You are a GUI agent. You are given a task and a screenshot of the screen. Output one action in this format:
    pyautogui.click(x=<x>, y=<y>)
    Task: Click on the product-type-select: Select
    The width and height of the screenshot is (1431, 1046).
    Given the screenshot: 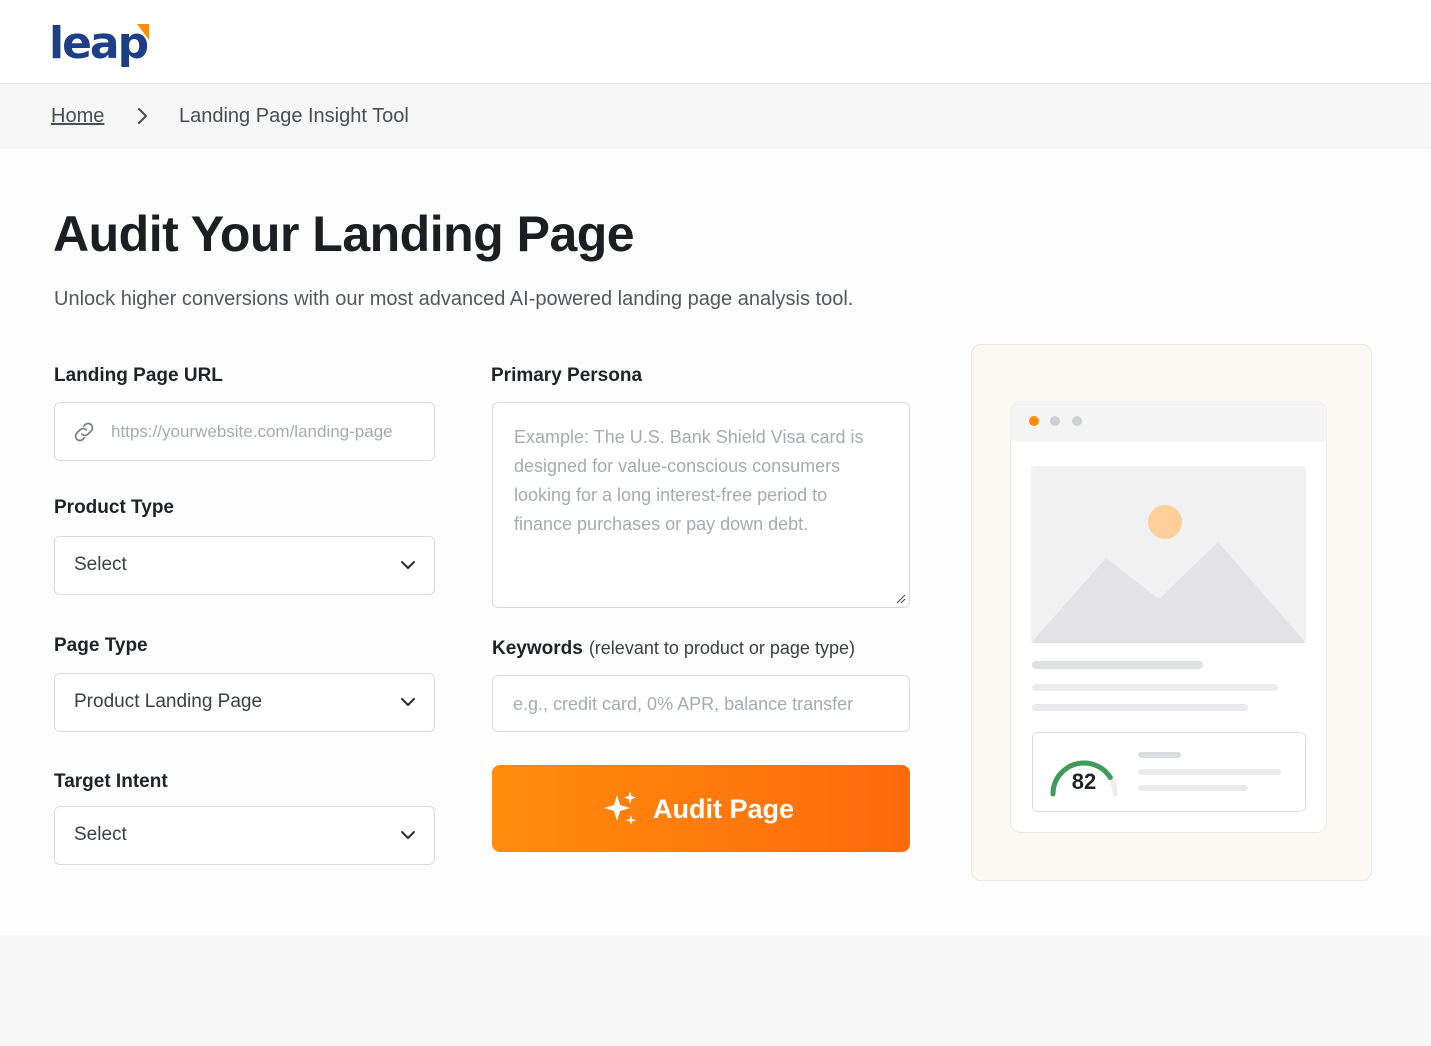 What is the action you would take?
    pyautogui.click(x=244, y=565)
    